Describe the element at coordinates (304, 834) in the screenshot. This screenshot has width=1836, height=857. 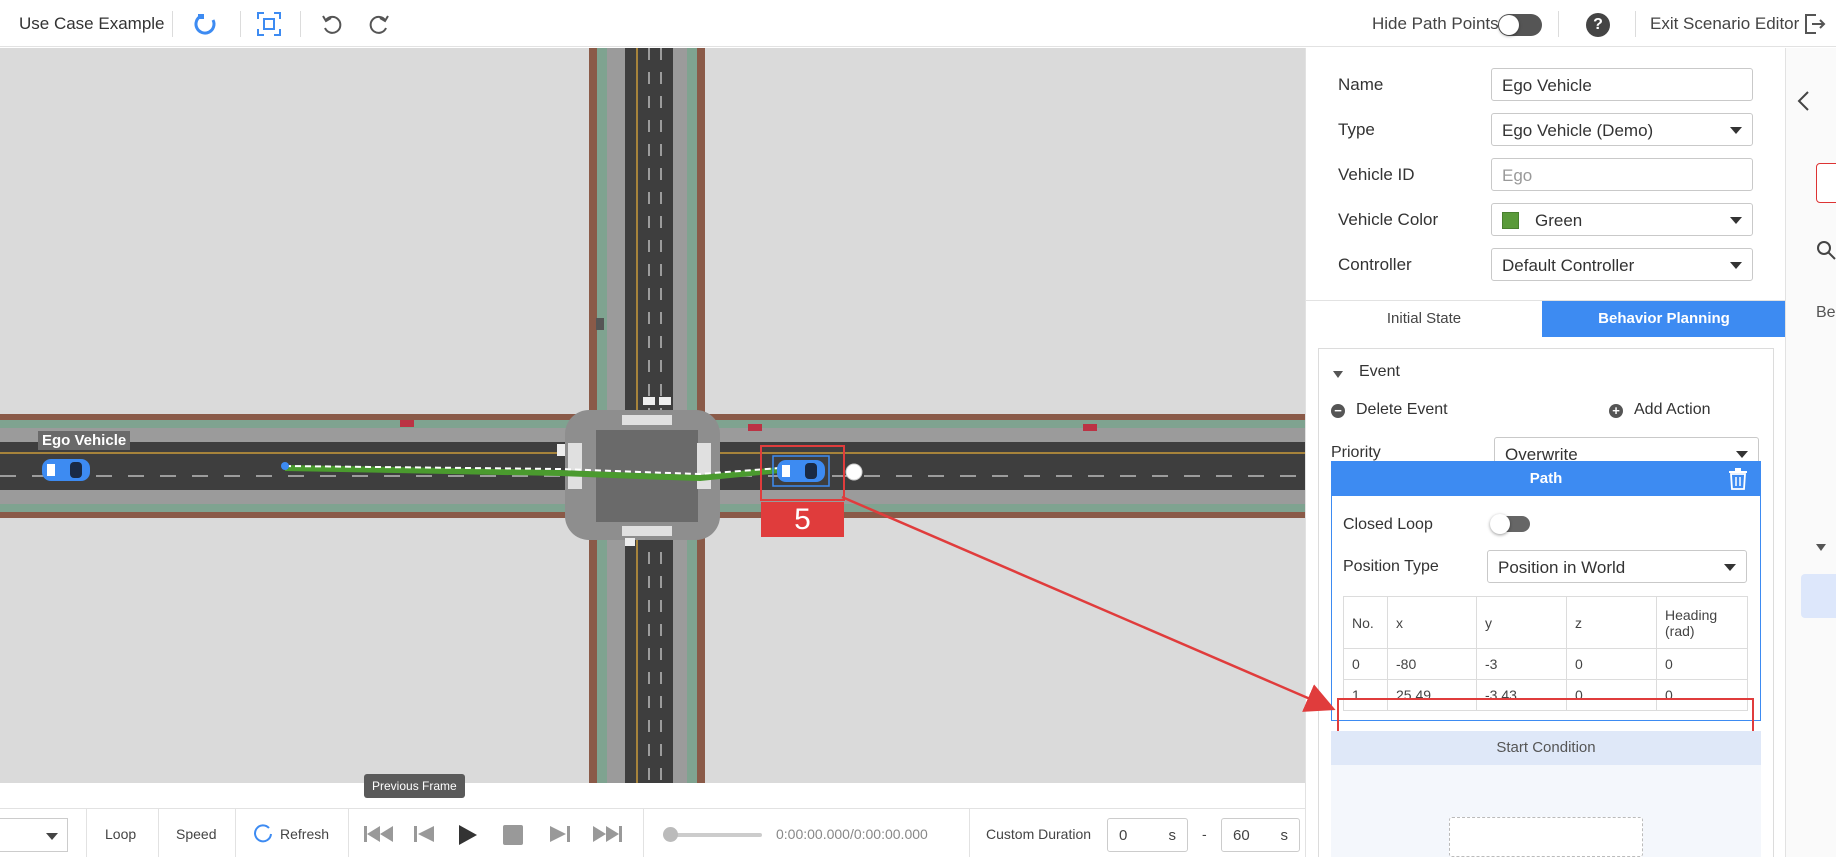
I see `refresh-button: Refresh` at that location.